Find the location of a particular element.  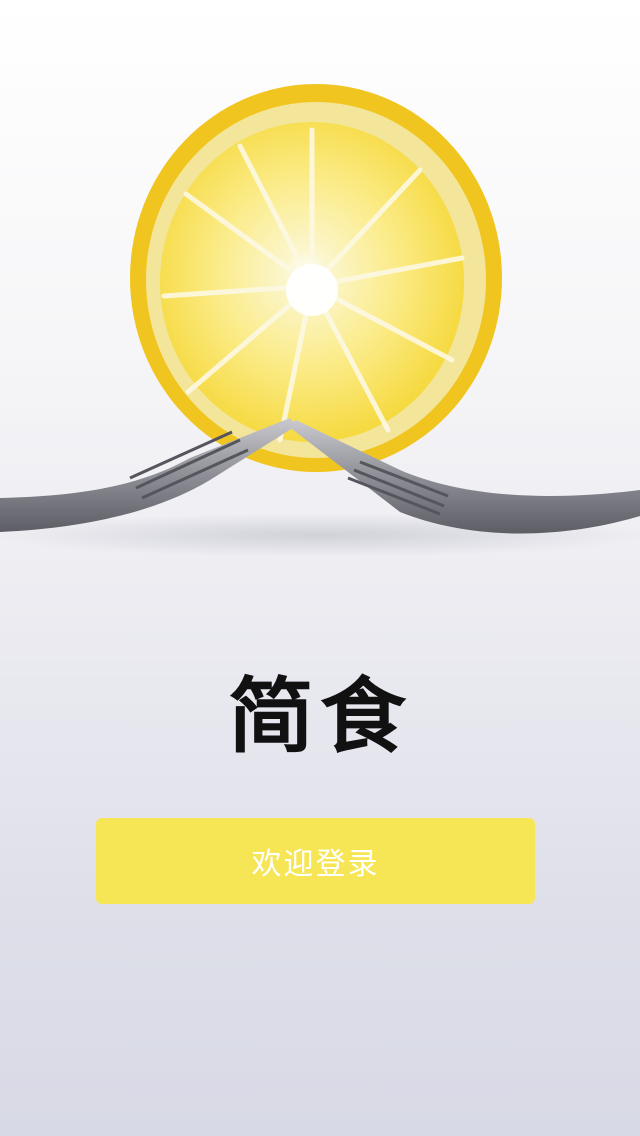

app-title: 简食 is located at coordinates (320, 717).